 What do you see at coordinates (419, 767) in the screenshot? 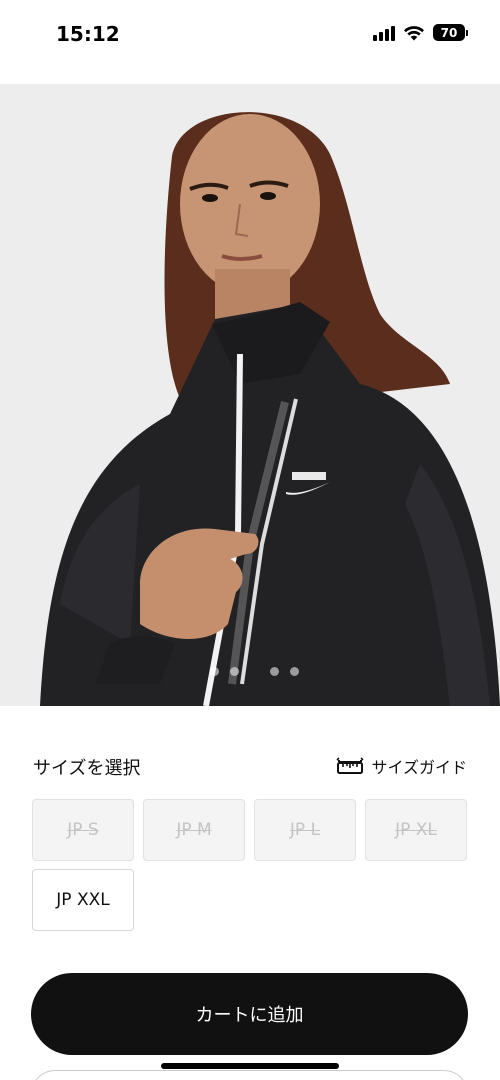
I see `size-guide-label: サイズガイド` at bounding box center [419, 767].